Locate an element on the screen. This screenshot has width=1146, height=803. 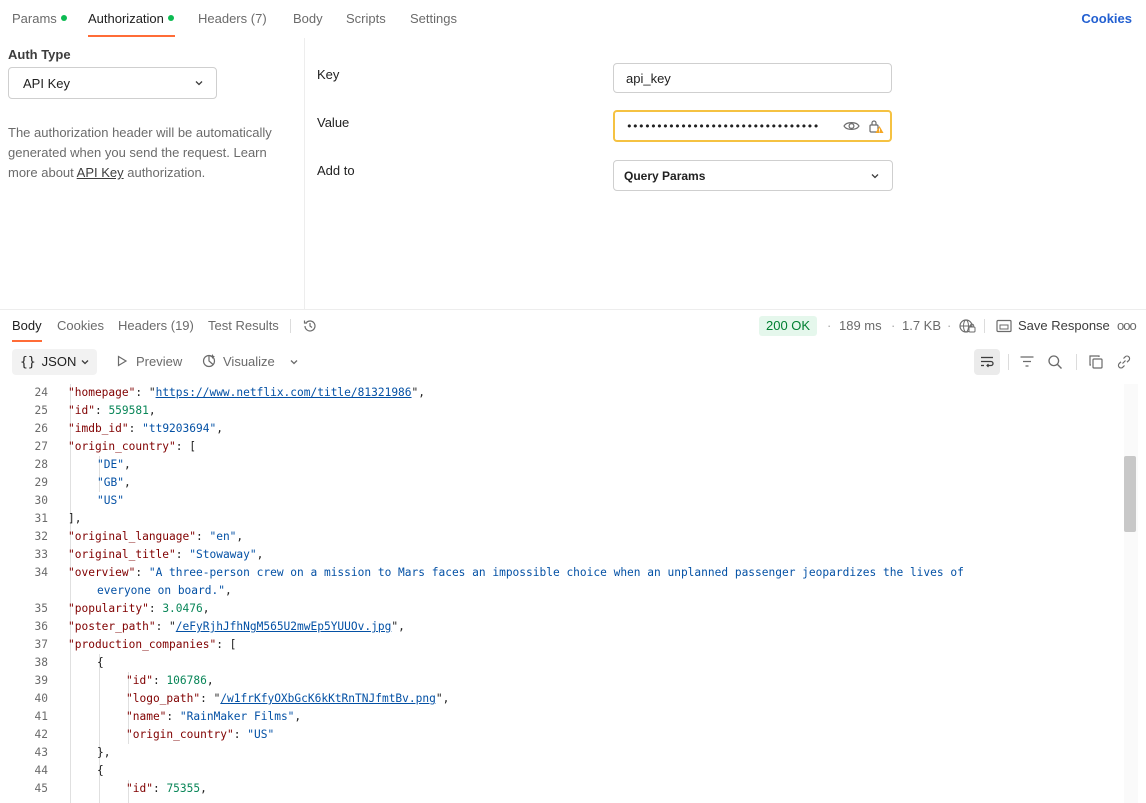
tab-settings: Settings is located at coordinates (433, 18).